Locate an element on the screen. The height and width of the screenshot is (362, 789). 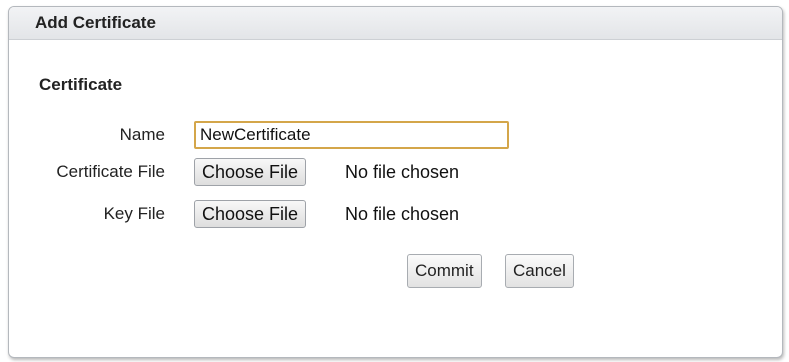
name-input is located at coordinates (351, 135).